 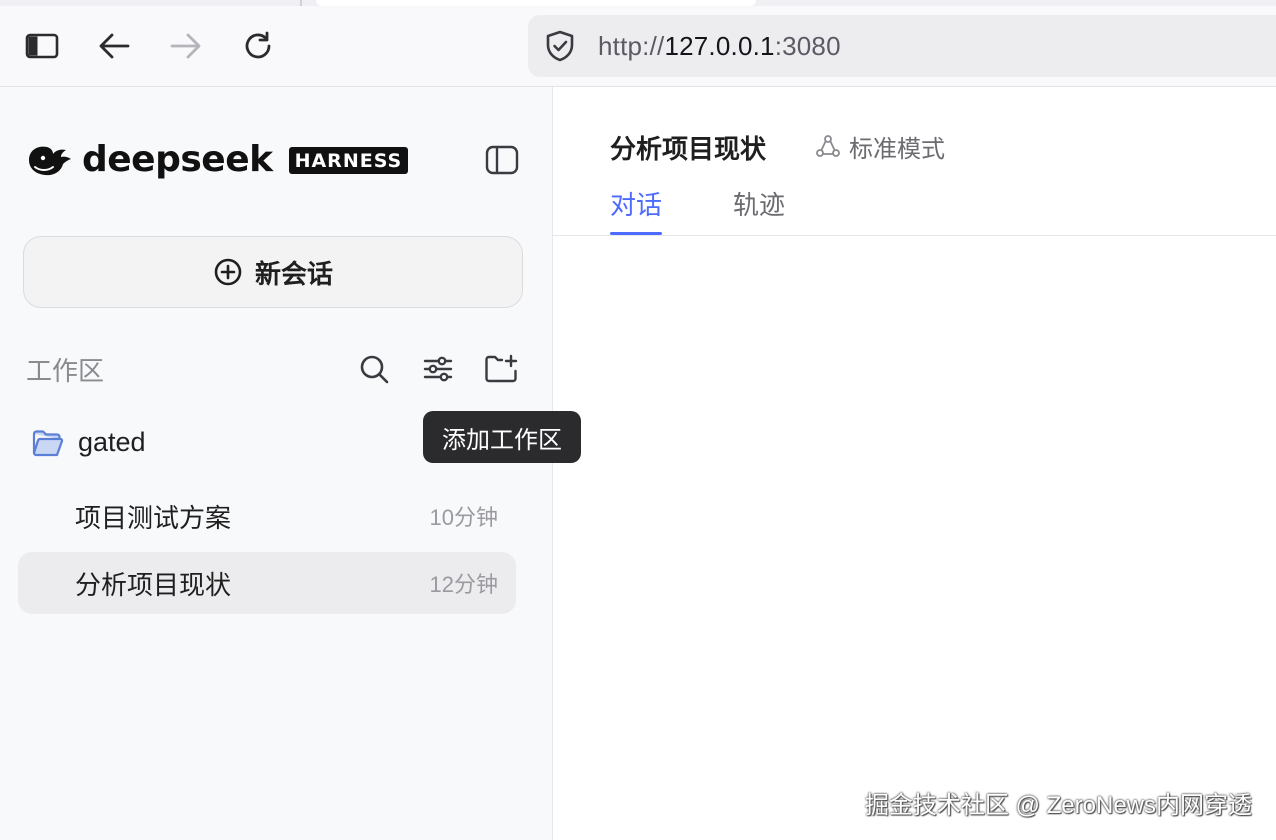 I want to click on forward-arrow-icon, so click(x=185, y=46).